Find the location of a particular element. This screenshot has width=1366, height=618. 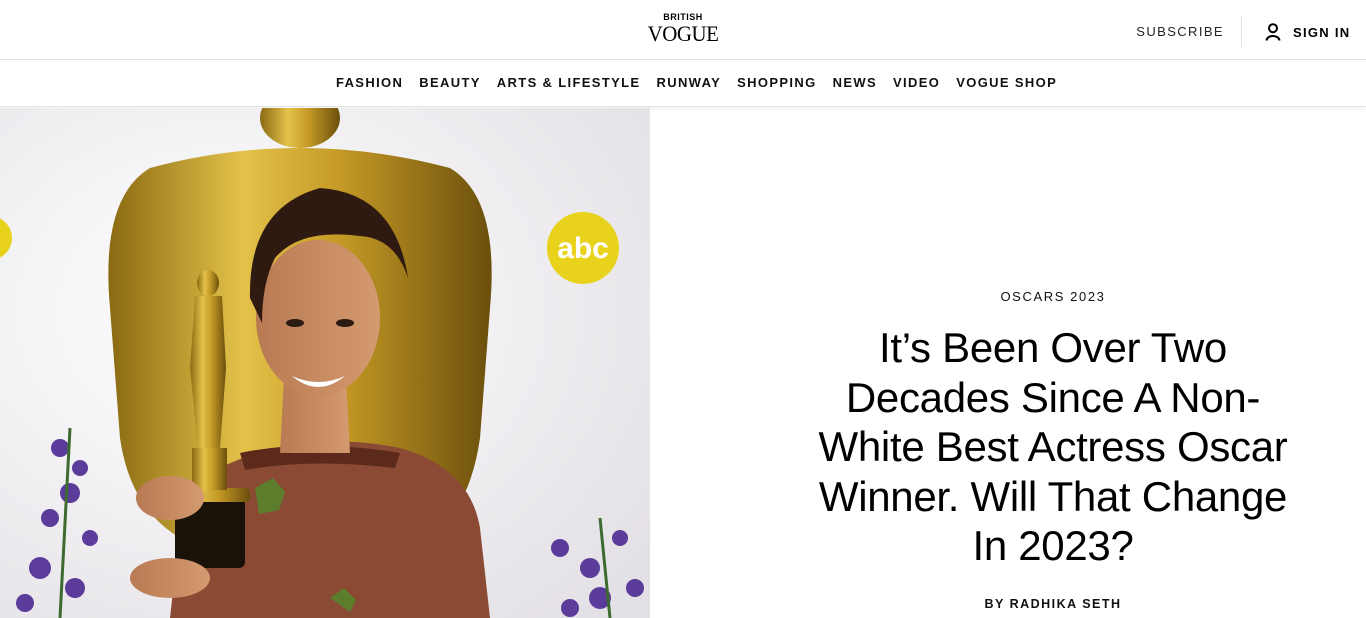

nav-item-runway: RUNWAY is located at coordinates (688, 82).